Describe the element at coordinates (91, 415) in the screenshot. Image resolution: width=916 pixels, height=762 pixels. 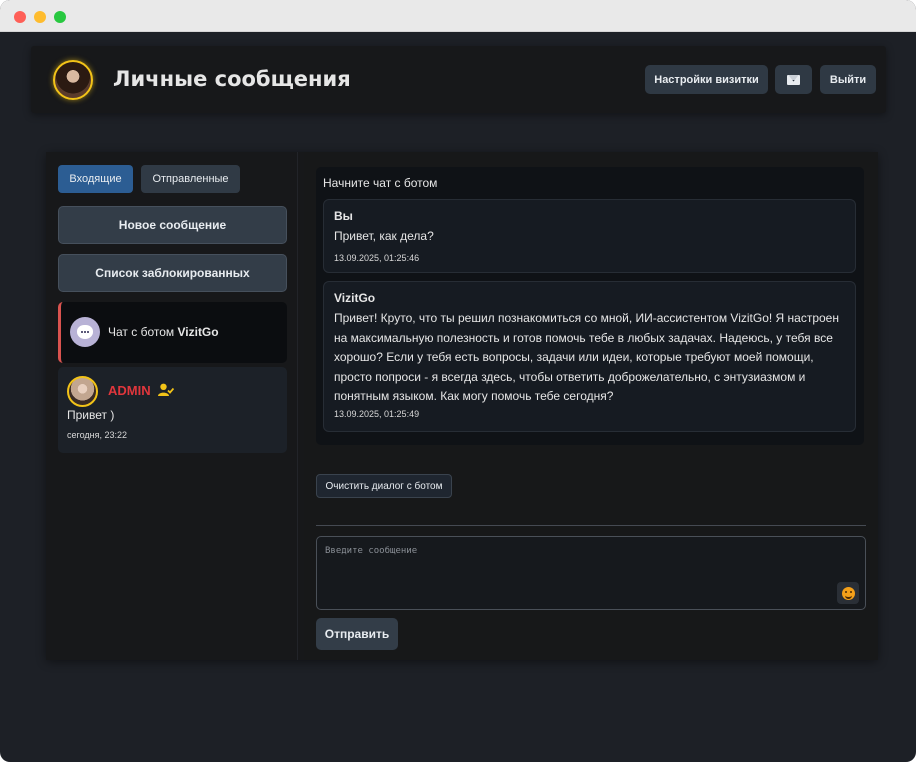
I see `conversation-last-message: Привет )` at that location.